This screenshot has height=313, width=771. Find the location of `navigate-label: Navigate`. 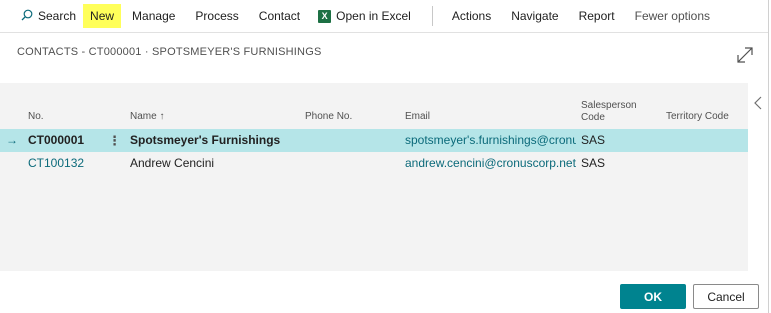

navigate-label: Navigate is located at coordinates (535, 16).